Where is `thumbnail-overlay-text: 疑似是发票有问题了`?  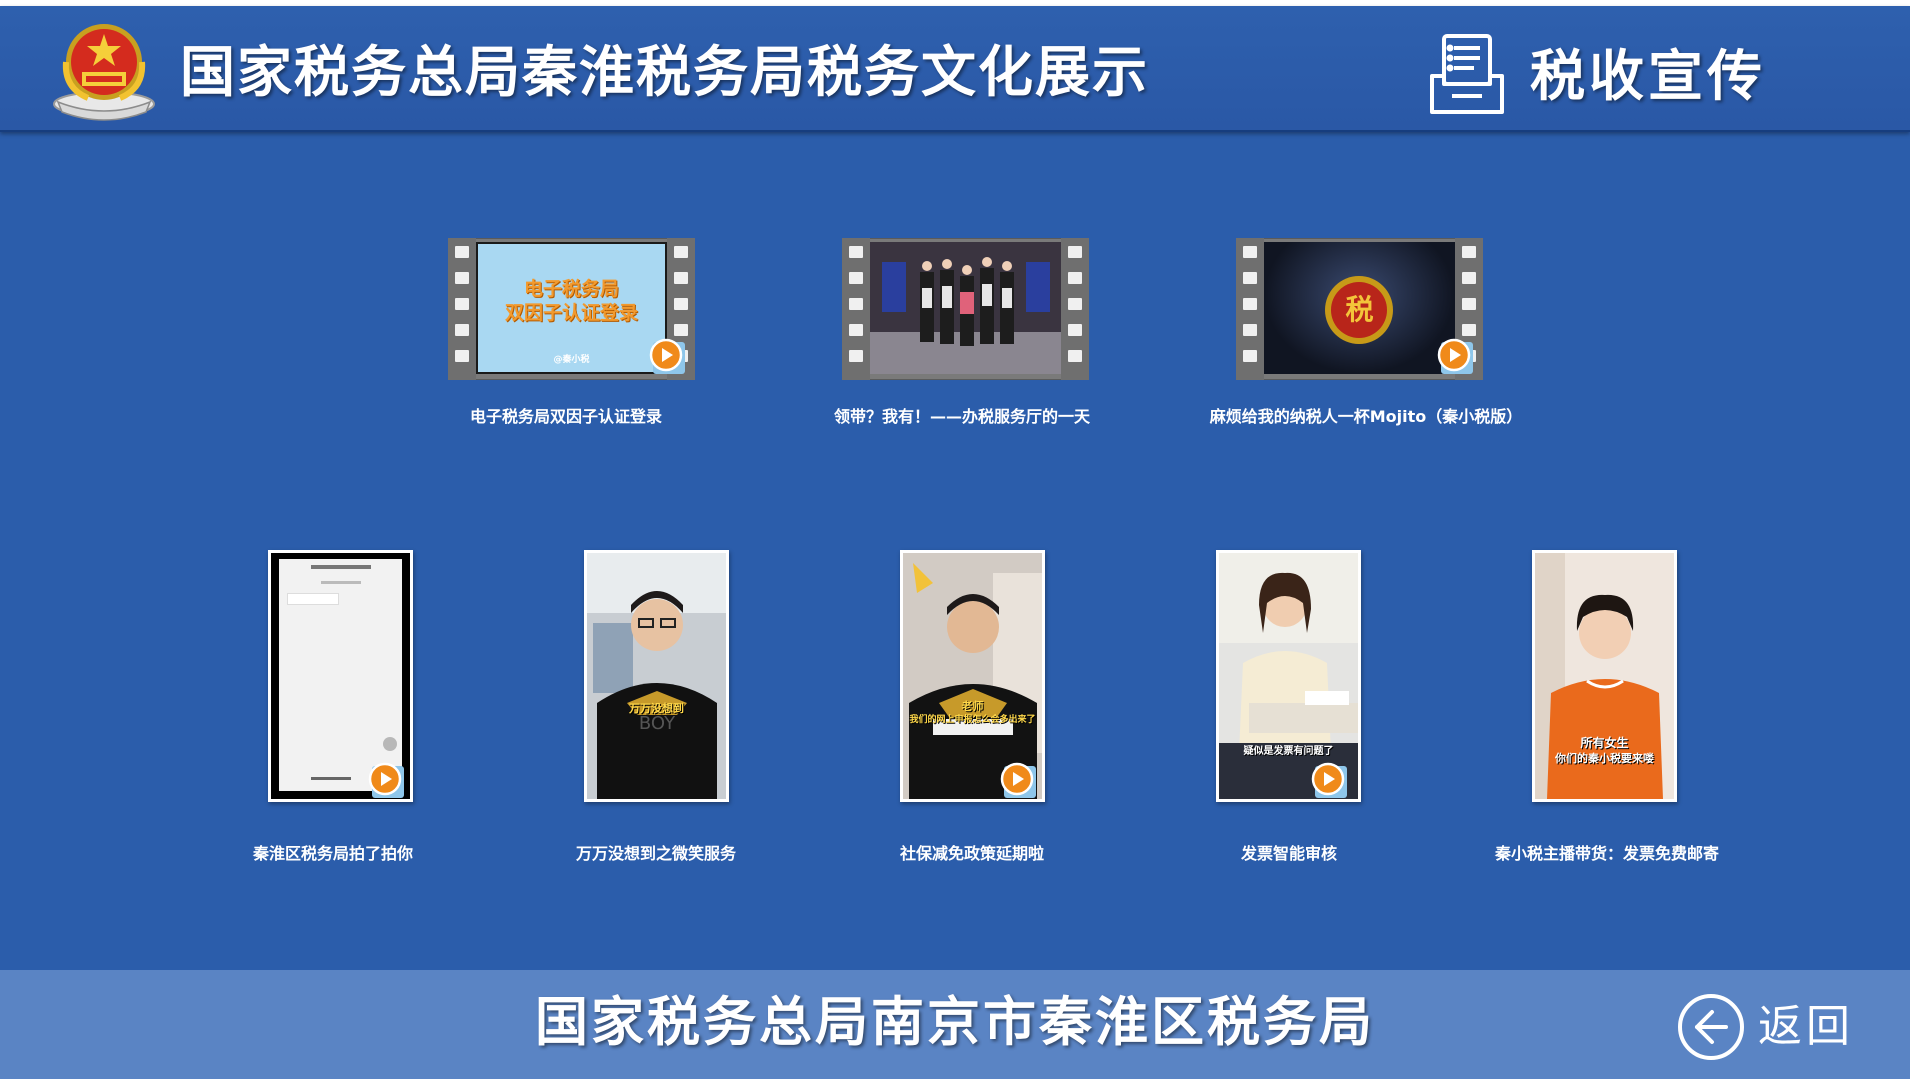 thumbnail-overlay-text: 疑似是发票有问题了 is located at coordinates (1288, 751).